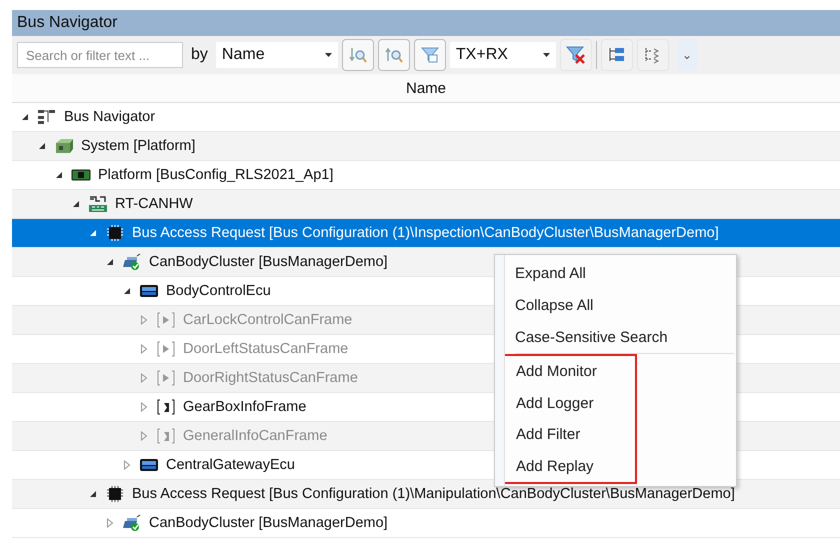 This screenshot has width=840, height=539. What do you see at coordinates (265, 349) in the screenshot?
I see `tree-item-label: DoorLeftStatusCanFrame` at bounding box center [265, 349].